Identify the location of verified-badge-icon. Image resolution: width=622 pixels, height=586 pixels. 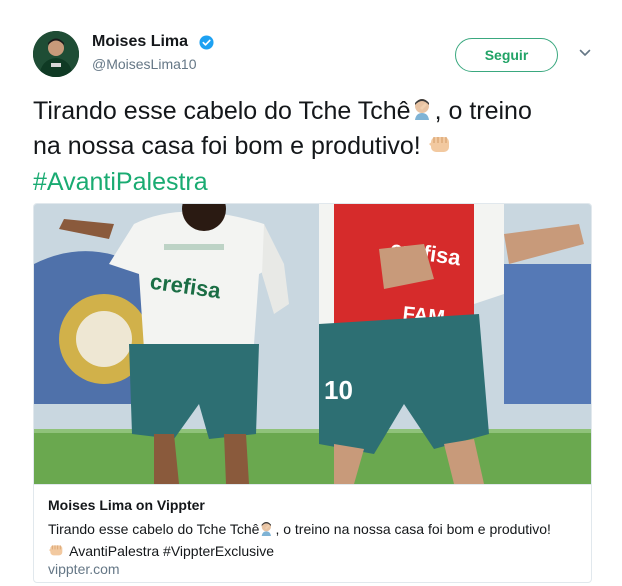
(206, 42).